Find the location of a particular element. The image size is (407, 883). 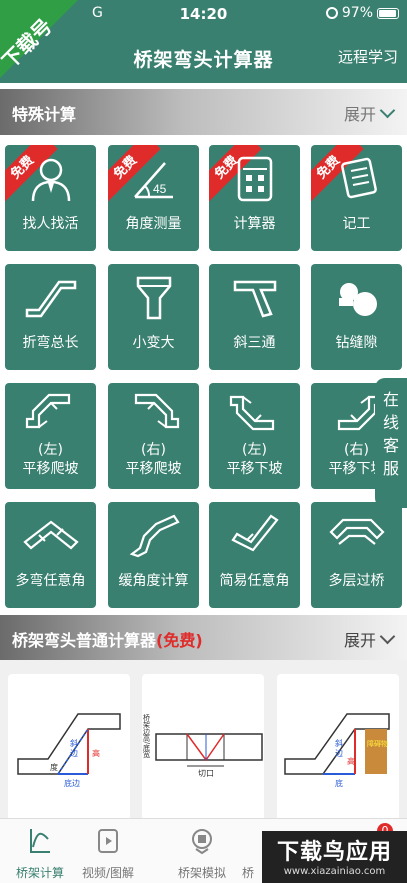

special-section-header: 特殊计算 展开 is located at coordinates (203, 112).